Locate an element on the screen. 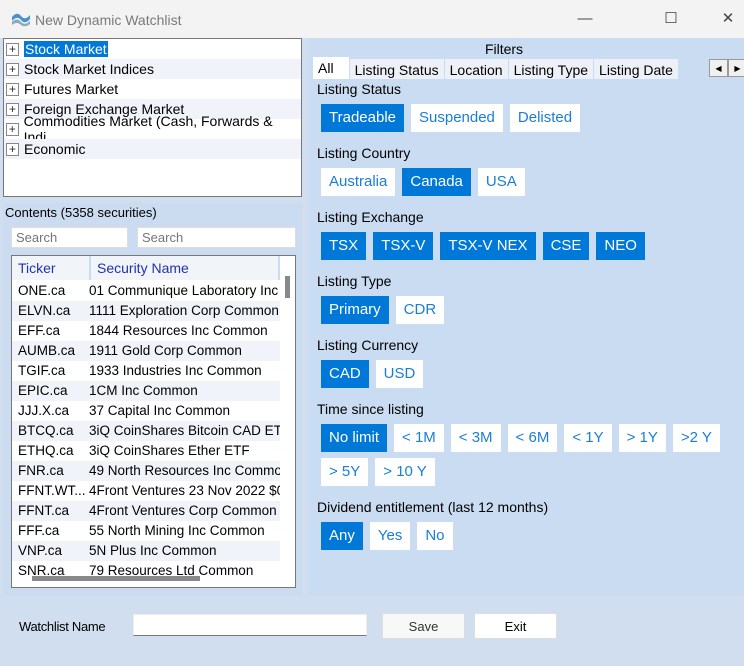 Image resolution: width=744 pixels, height=666 pixels. table-row: AUMB.ca 1911 Gold Corp Common is located at coordinates (146, 351).